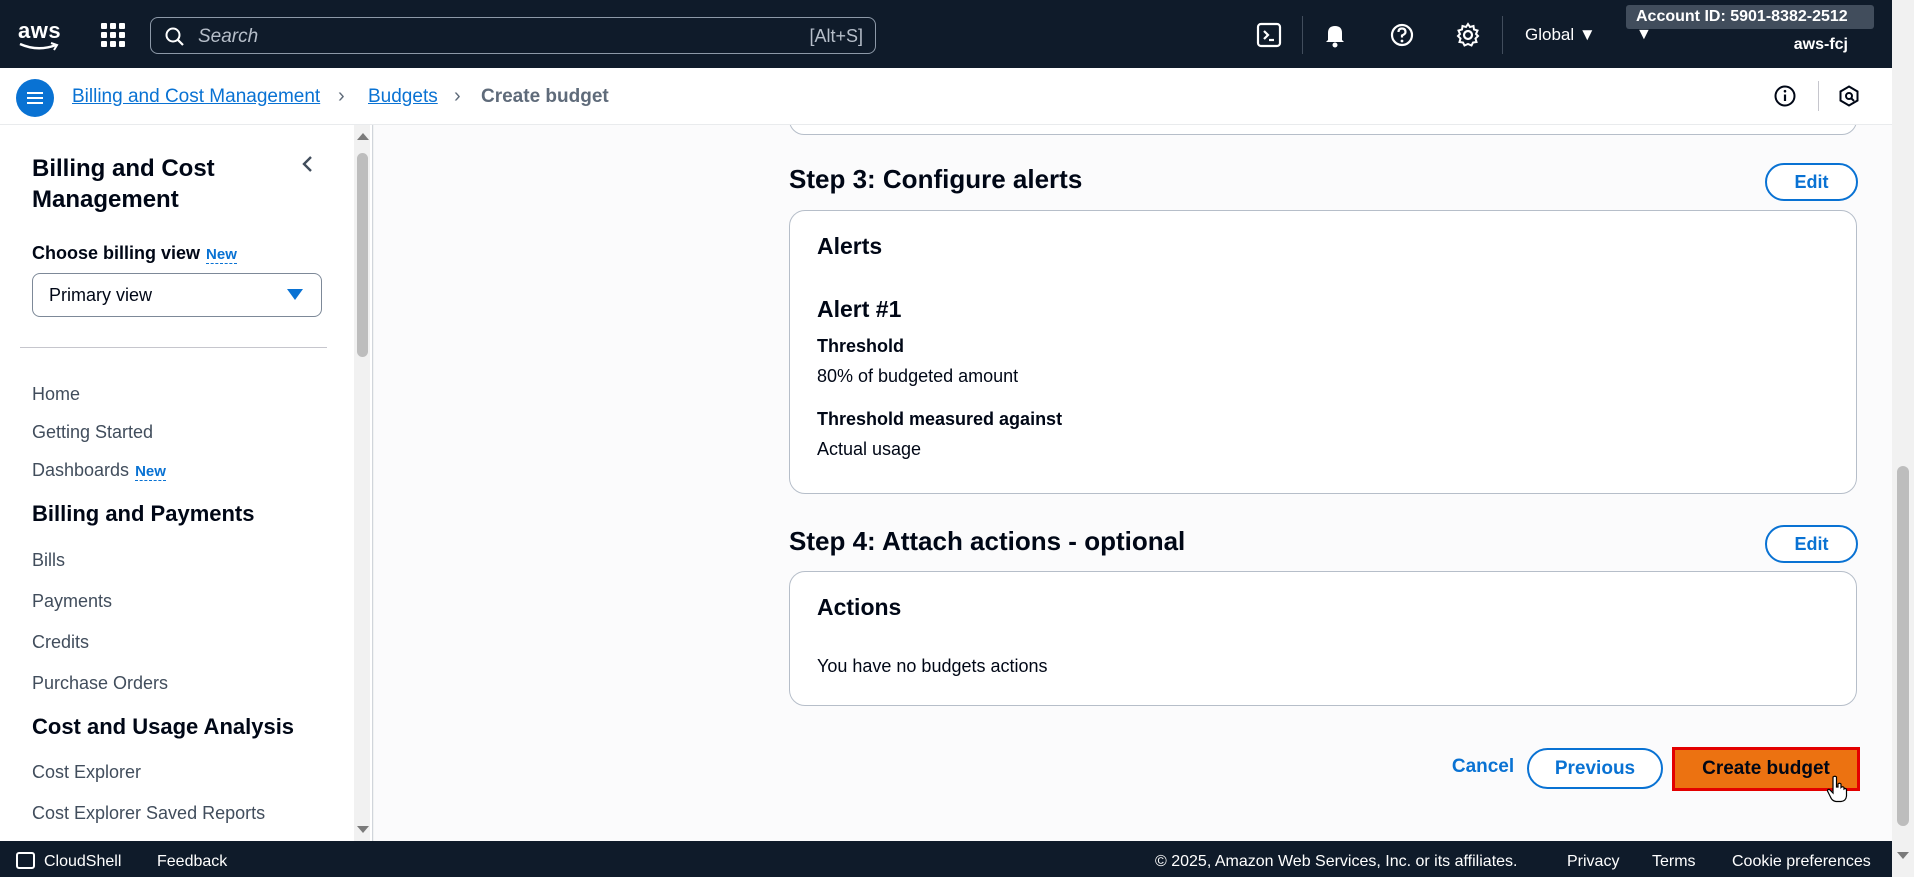 The height and width of the screenshot is (877, 1914). Describe the element at coordinates (60, 642) in the screenshot. I see `sidebar-item-credits: Credits` at that location.